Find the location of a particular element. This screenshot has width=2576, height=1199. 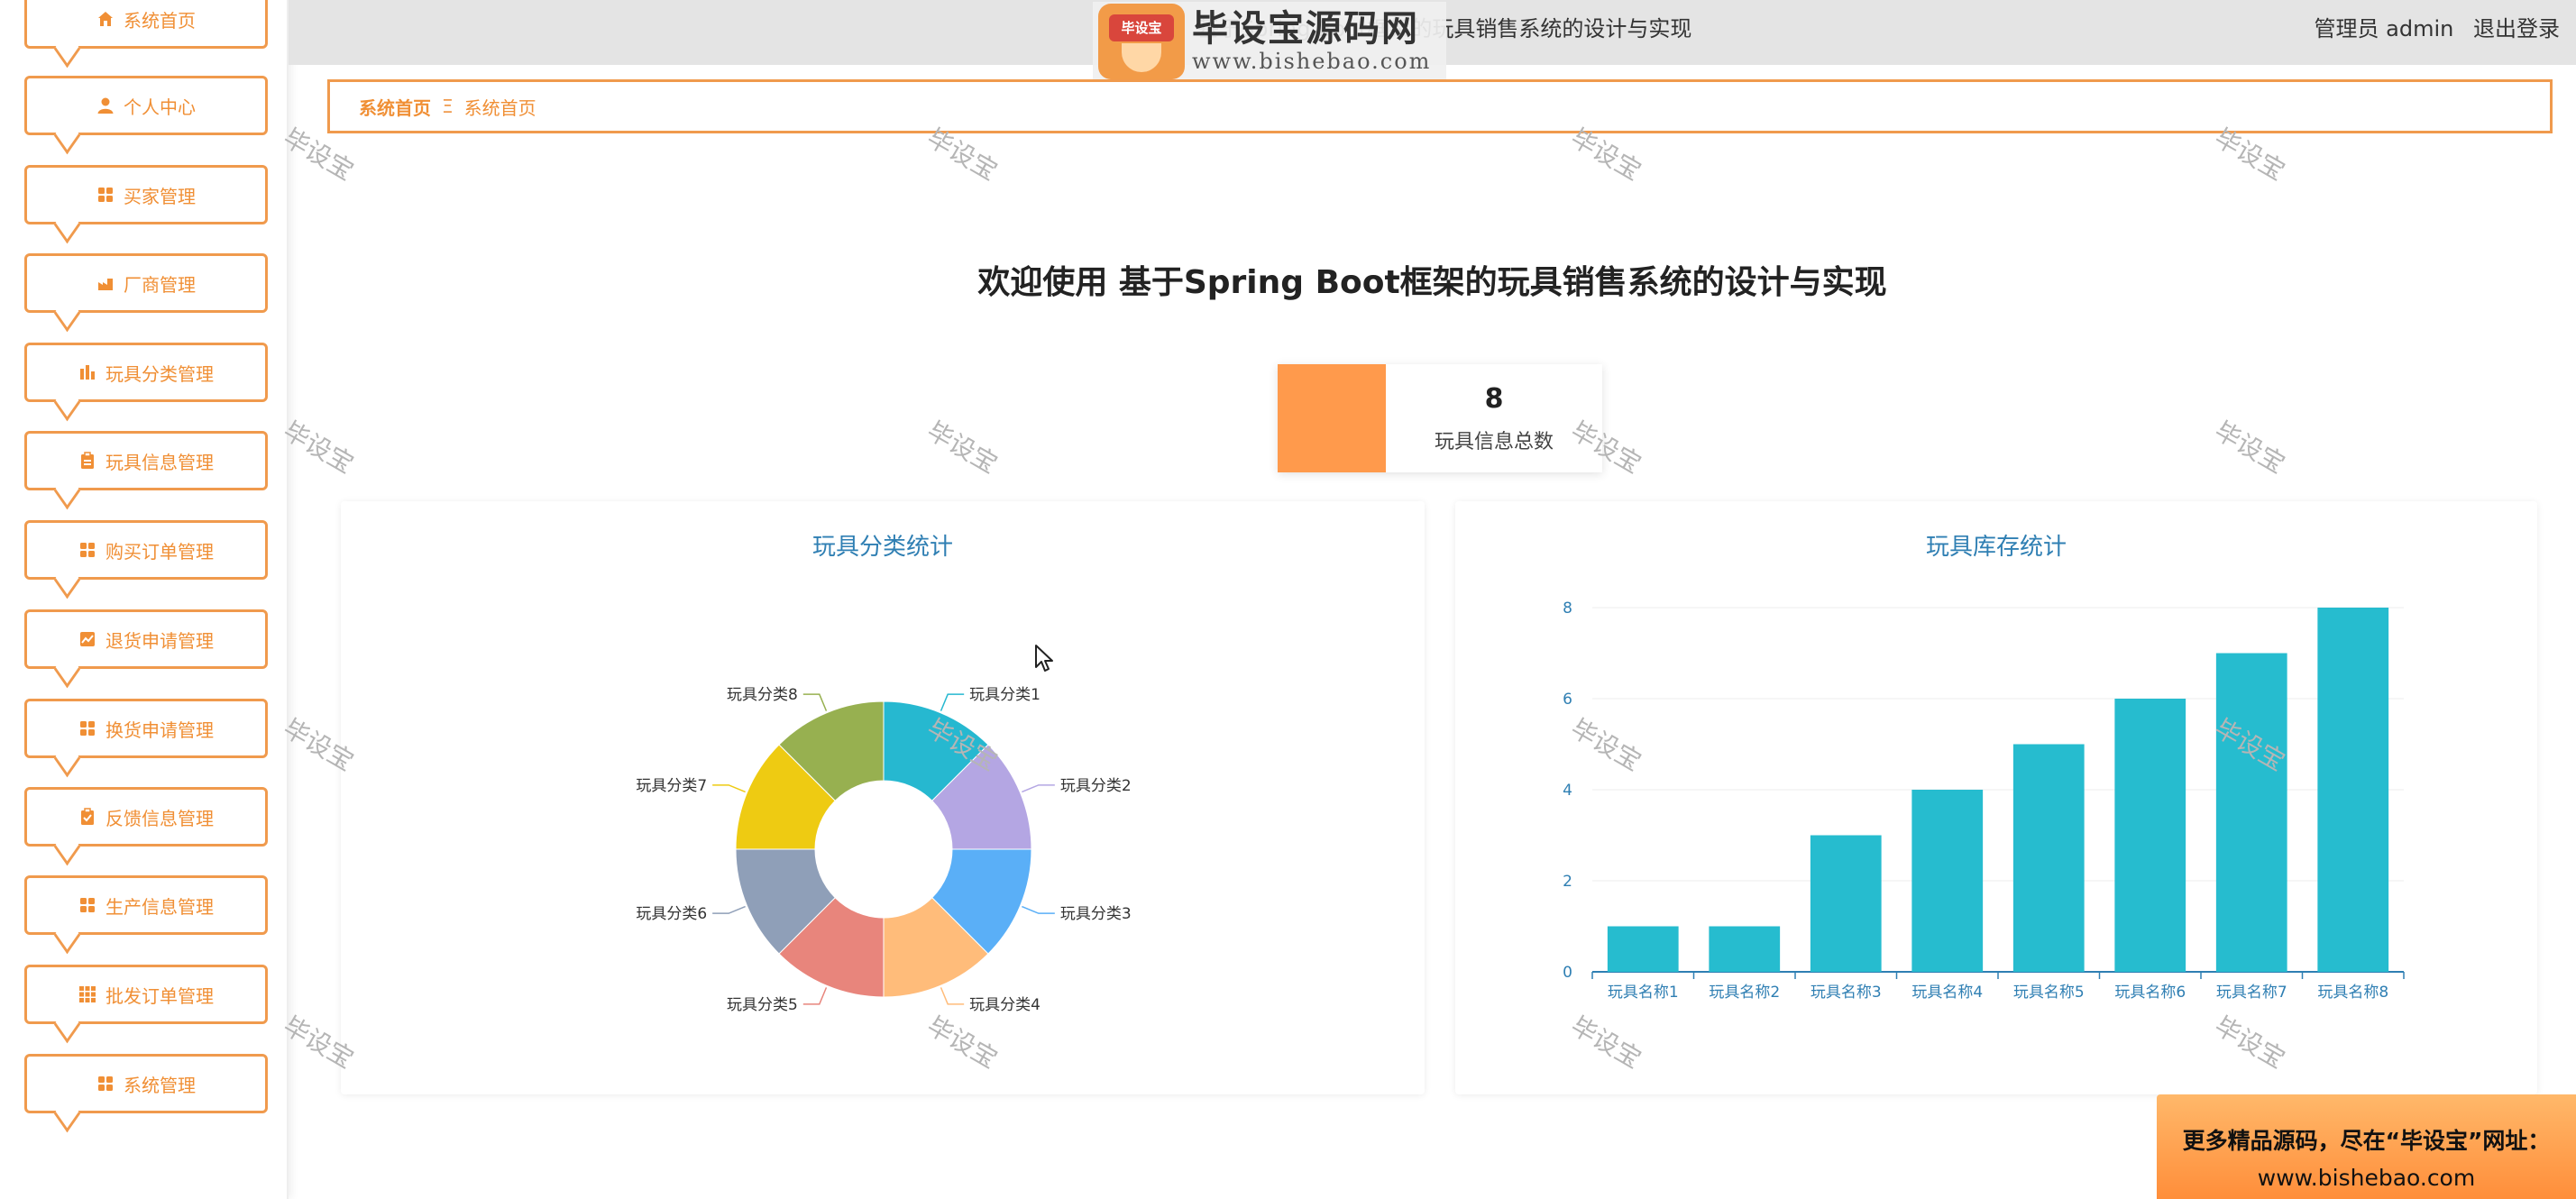

stat-value: 8 is located at coordinates (1494, 399).